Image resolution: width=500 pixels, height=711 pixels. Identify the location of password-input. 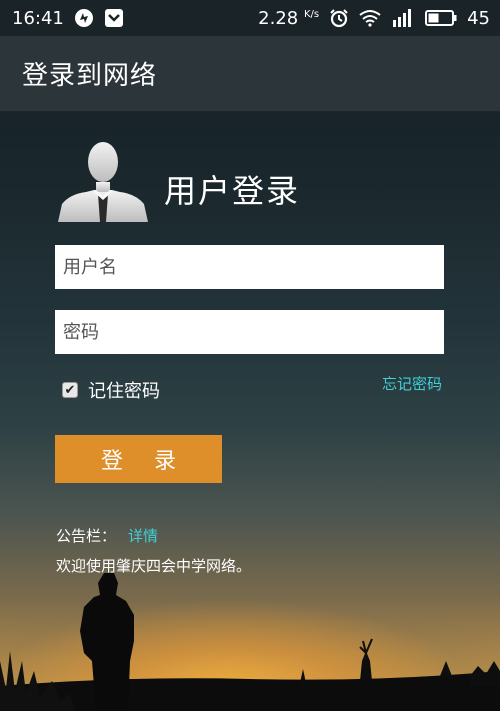
(249, 332).